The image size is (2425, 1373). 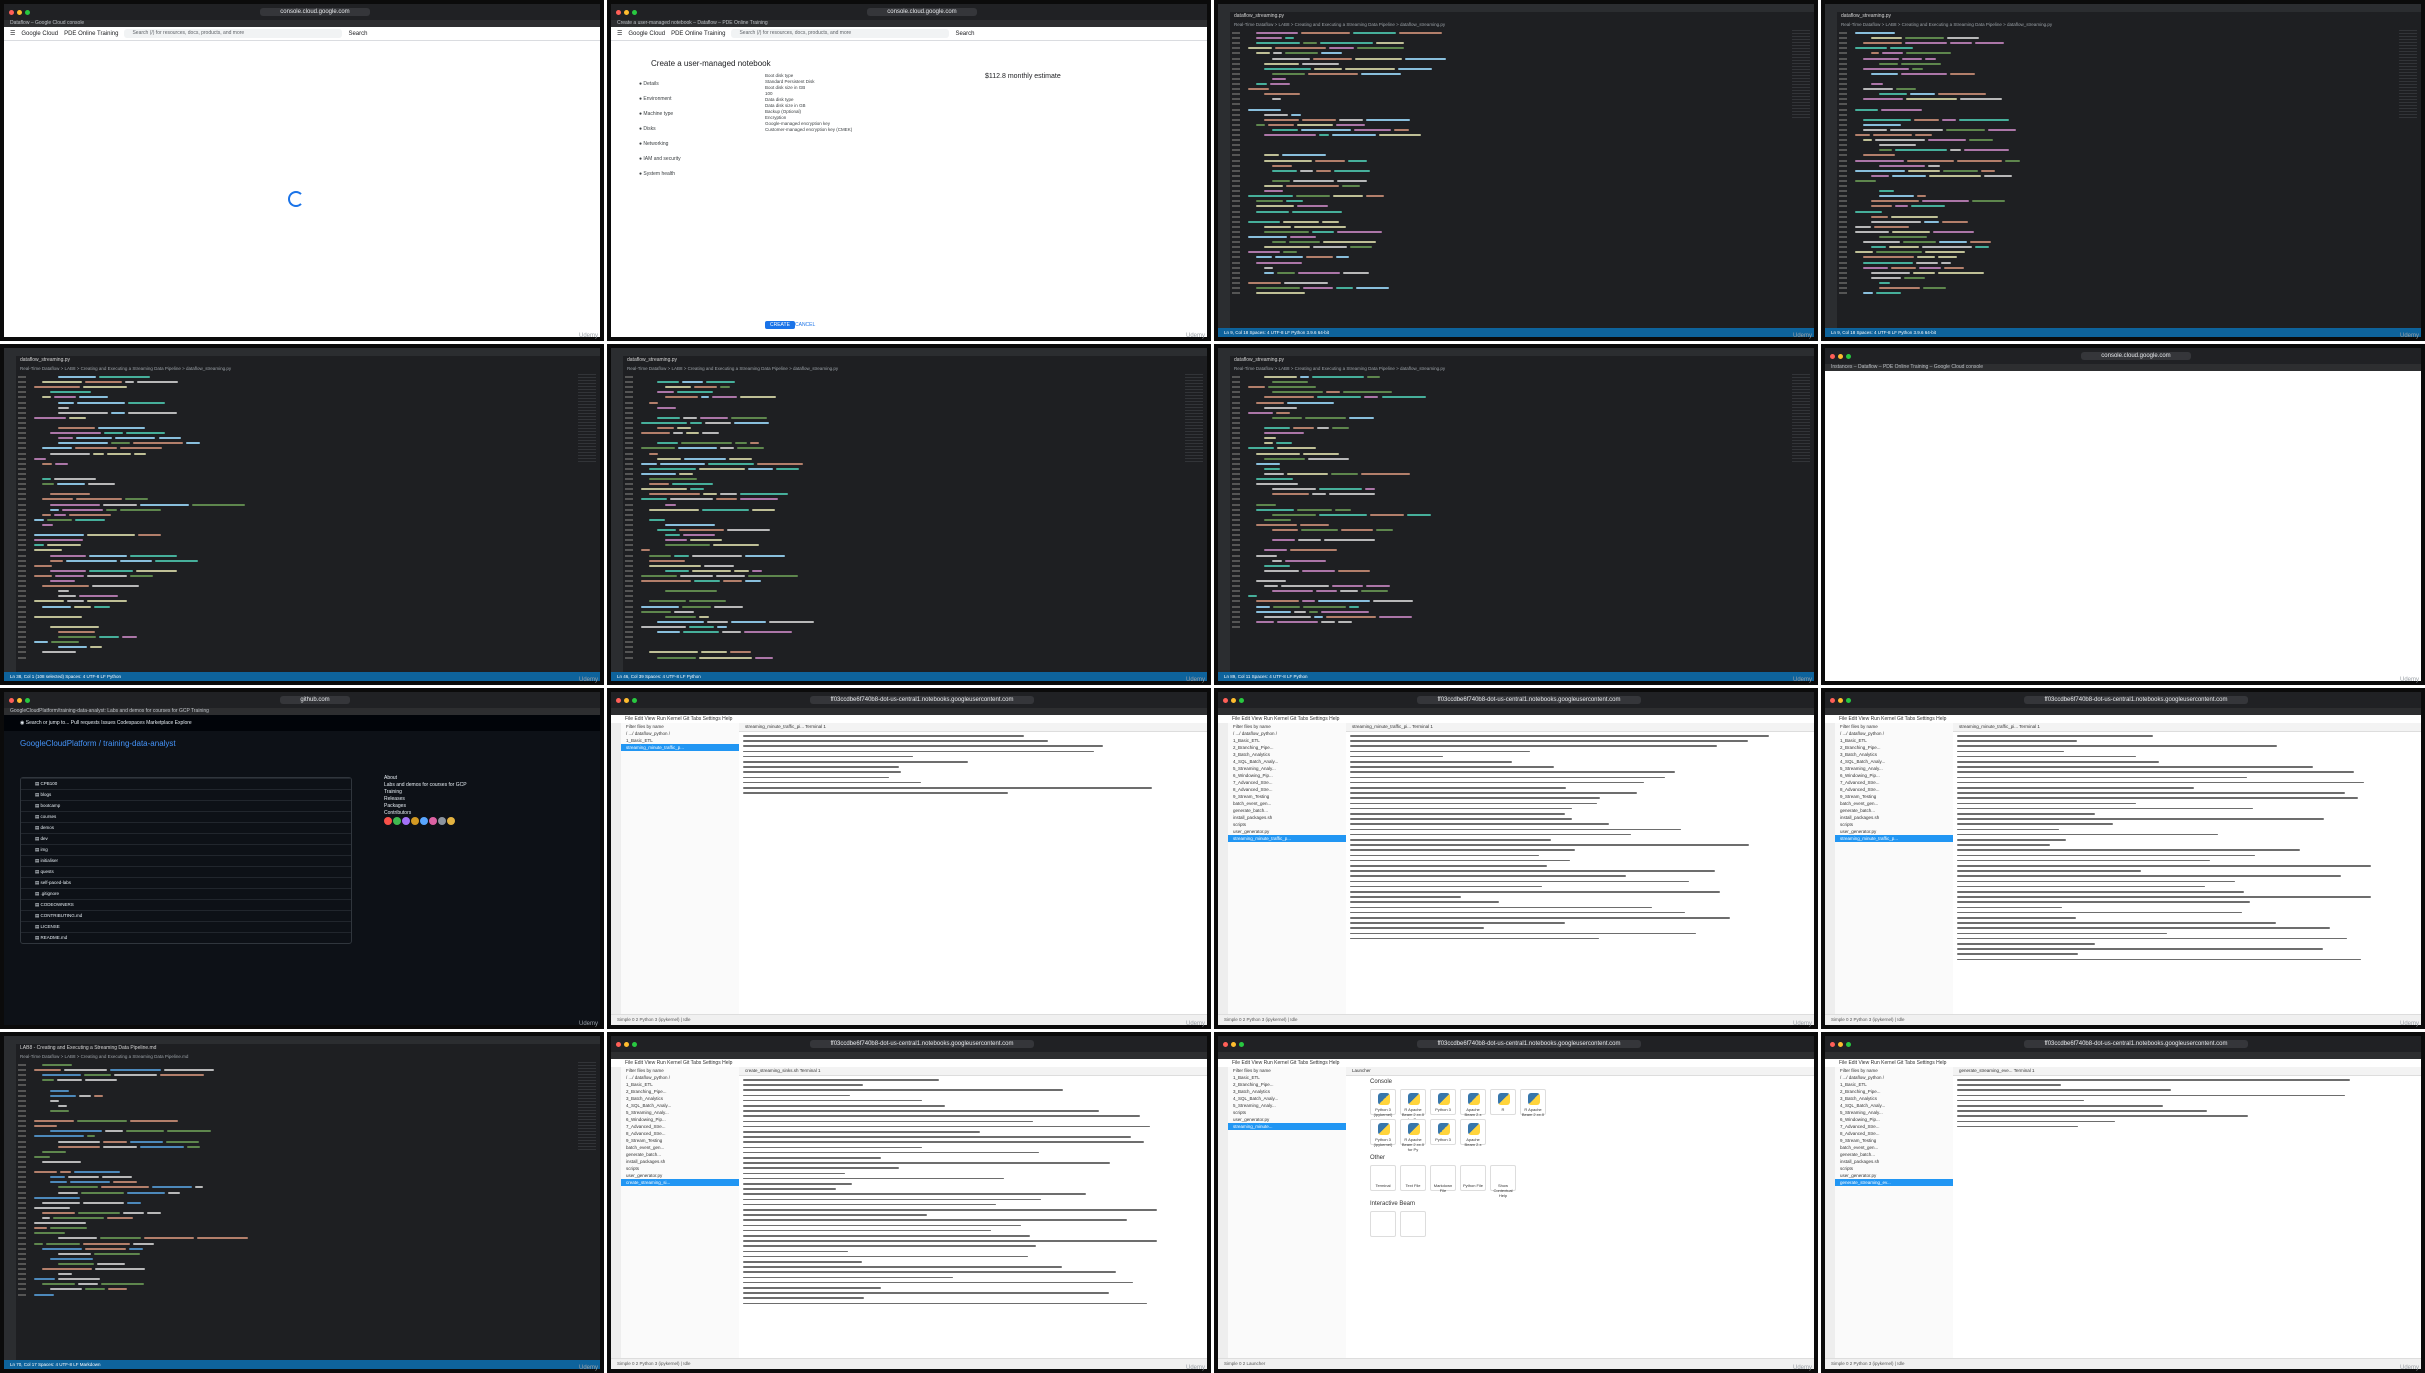 I want to click on file-row: ▤ quests, so click(x=186, y=871).